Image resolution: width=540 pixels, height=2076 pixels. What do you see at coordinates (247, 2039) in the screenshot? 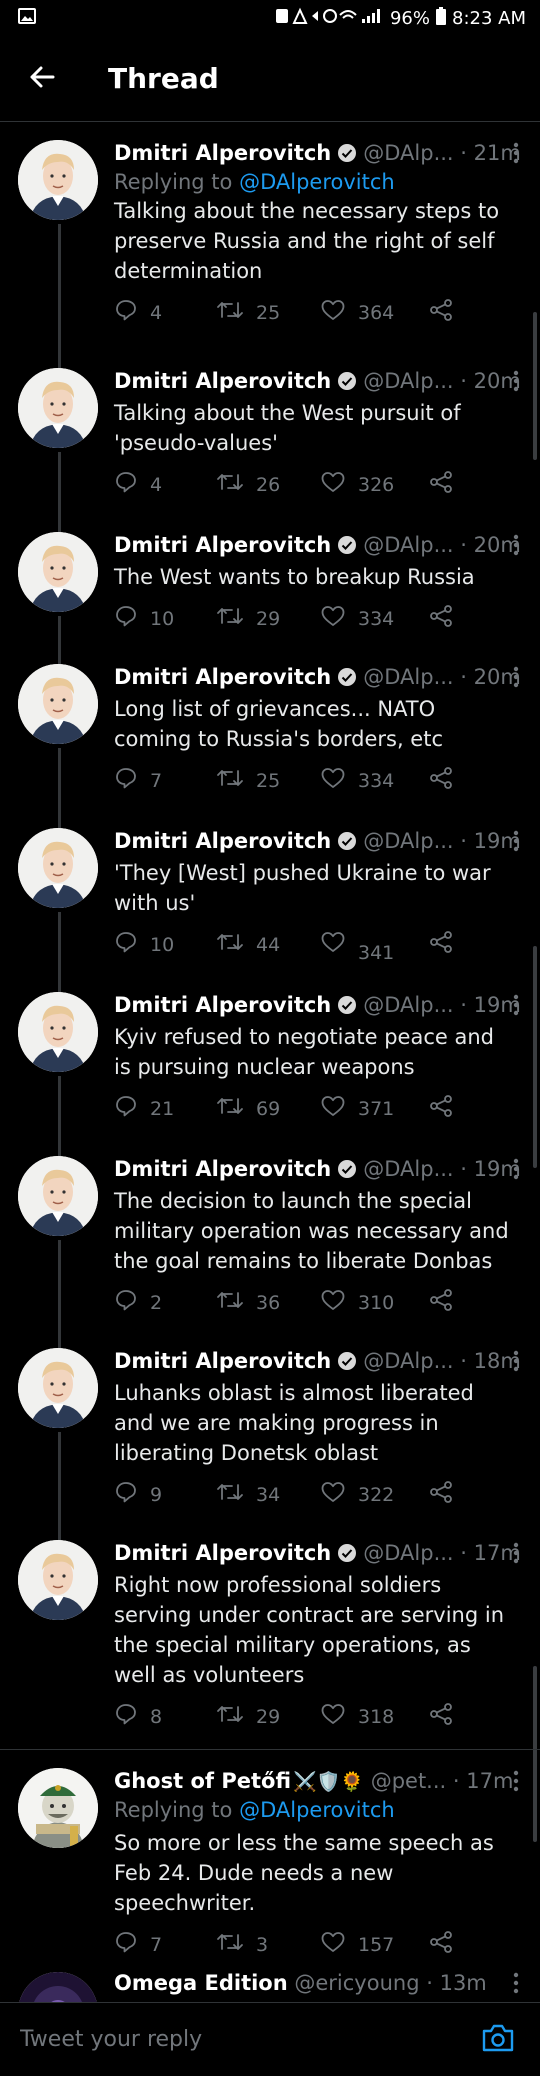
I see `reply-input` at bounding box center [247, 2039].